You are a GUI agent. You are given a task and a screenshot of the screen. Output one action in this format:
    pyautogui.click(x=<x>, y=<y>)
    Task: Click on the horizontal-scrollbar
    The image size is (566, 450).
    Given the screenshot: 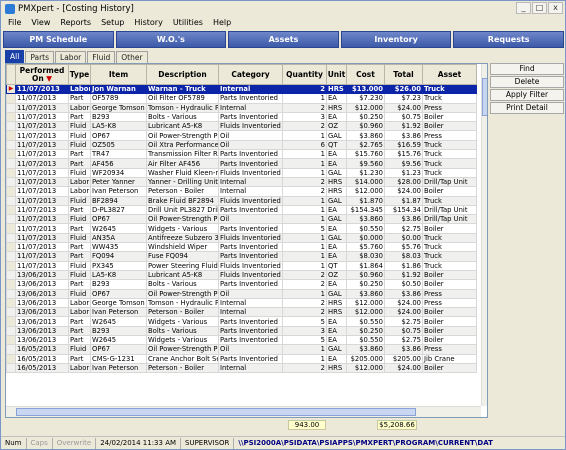 What is the action you would take?
    pyautogui.click(x=243, y=411)
    